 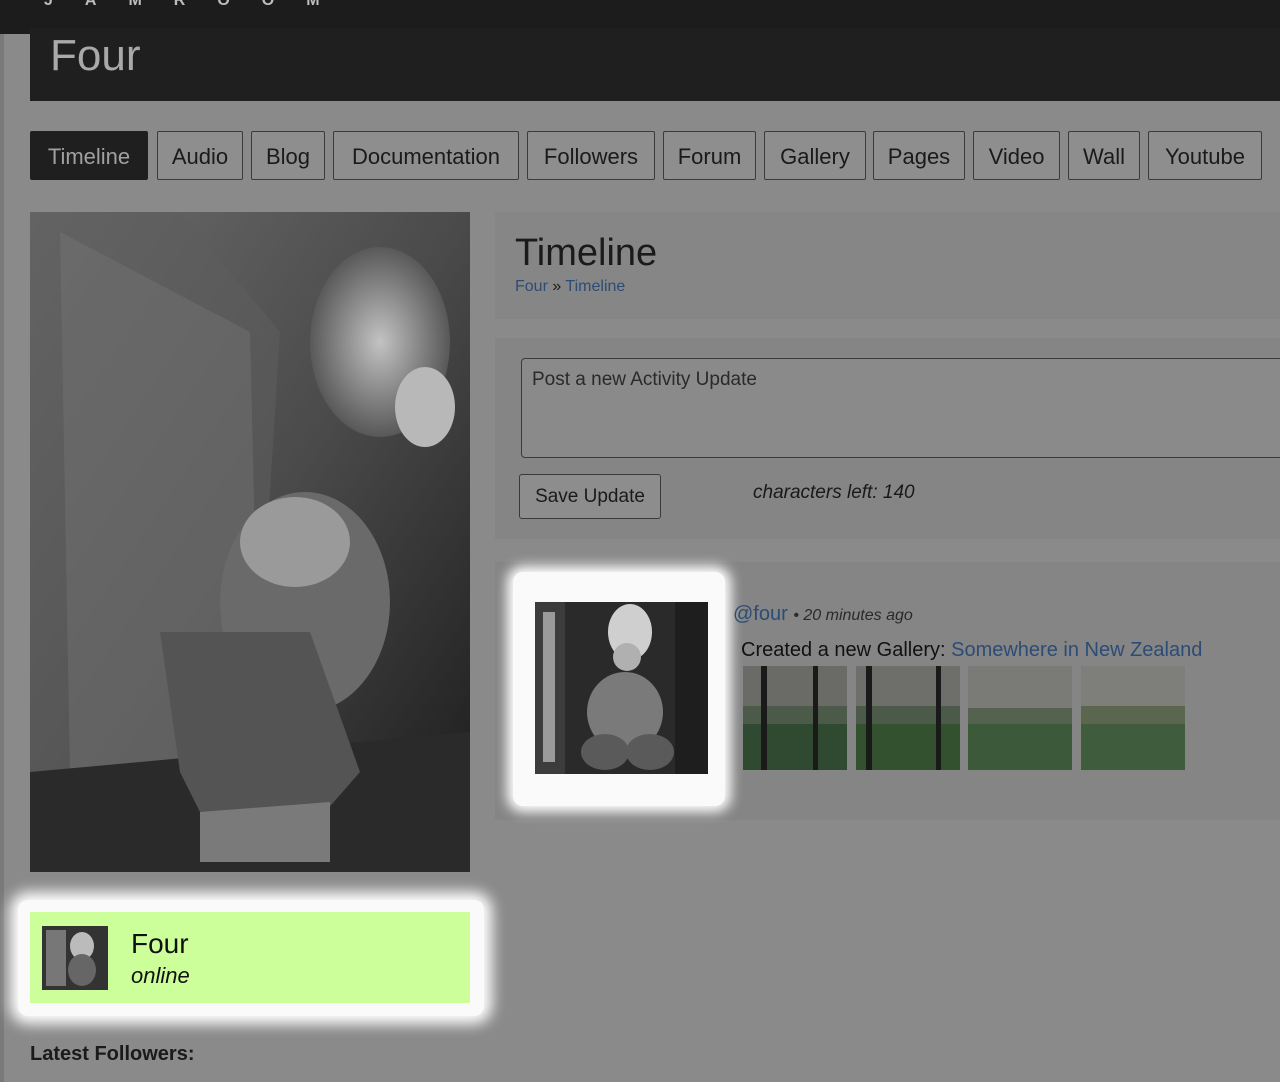 I want to click on activity-avatar-image, so click(x=621, y=688).